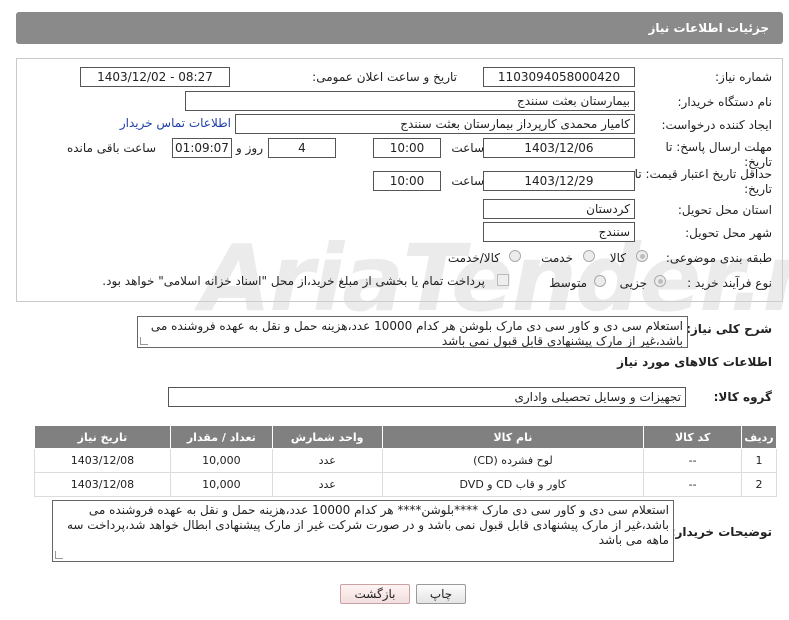 This screenshot has width=789, height=620. Describe the element at coordinates (633, 283) in the screenshot. I see `process-partial-label: جزیی` at that location.